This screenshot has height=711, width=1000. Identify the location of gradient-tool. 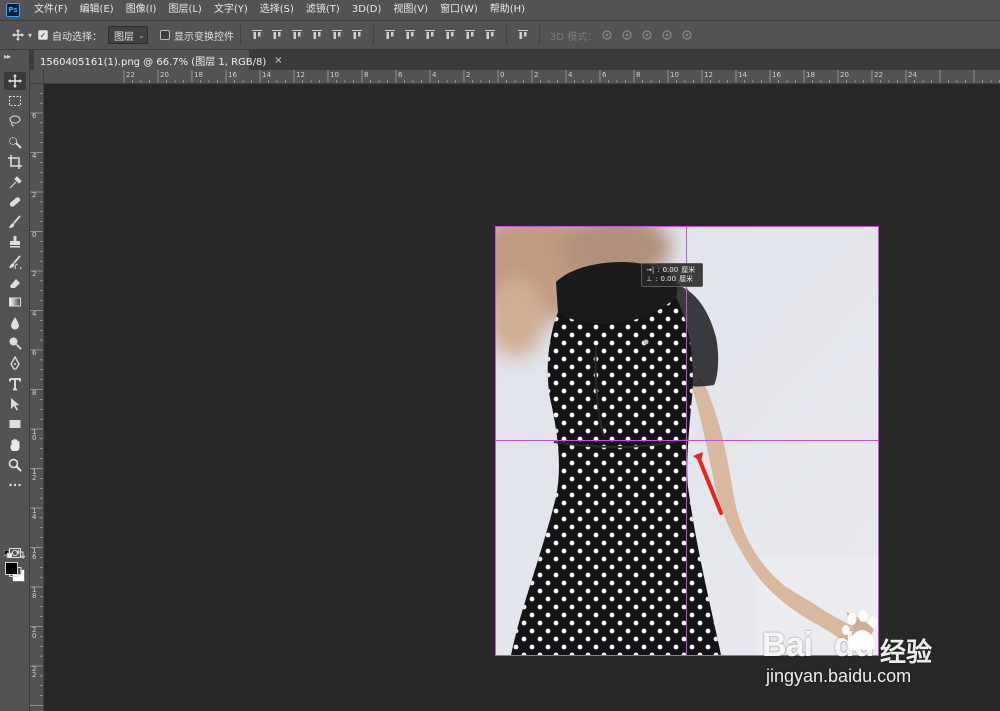
(15, 302).